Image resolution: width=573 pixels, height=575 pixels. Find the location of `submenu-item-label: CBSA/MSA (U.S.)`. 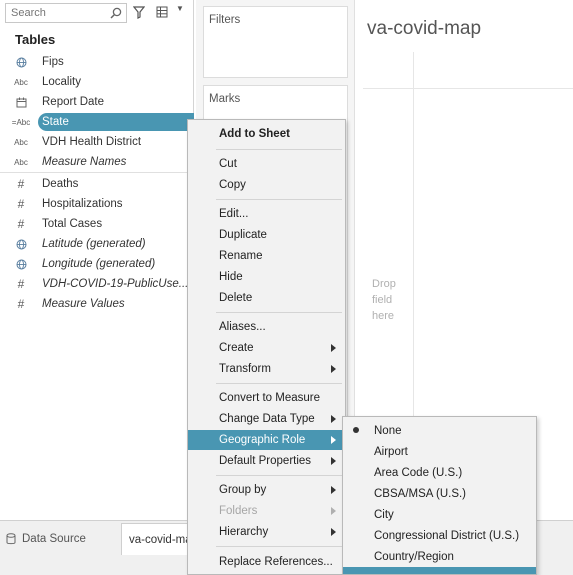

submenu-item-label: CBSA/MSA (U.S.) is located at coordinates (420, 493).